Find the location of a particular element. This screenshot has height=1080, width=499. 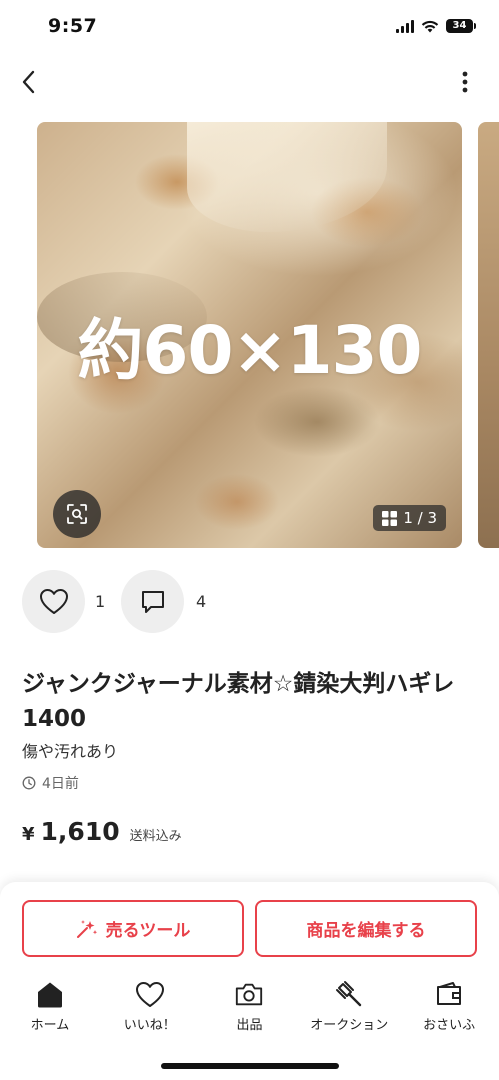

clock-icon is located at coordinates (29, 783).